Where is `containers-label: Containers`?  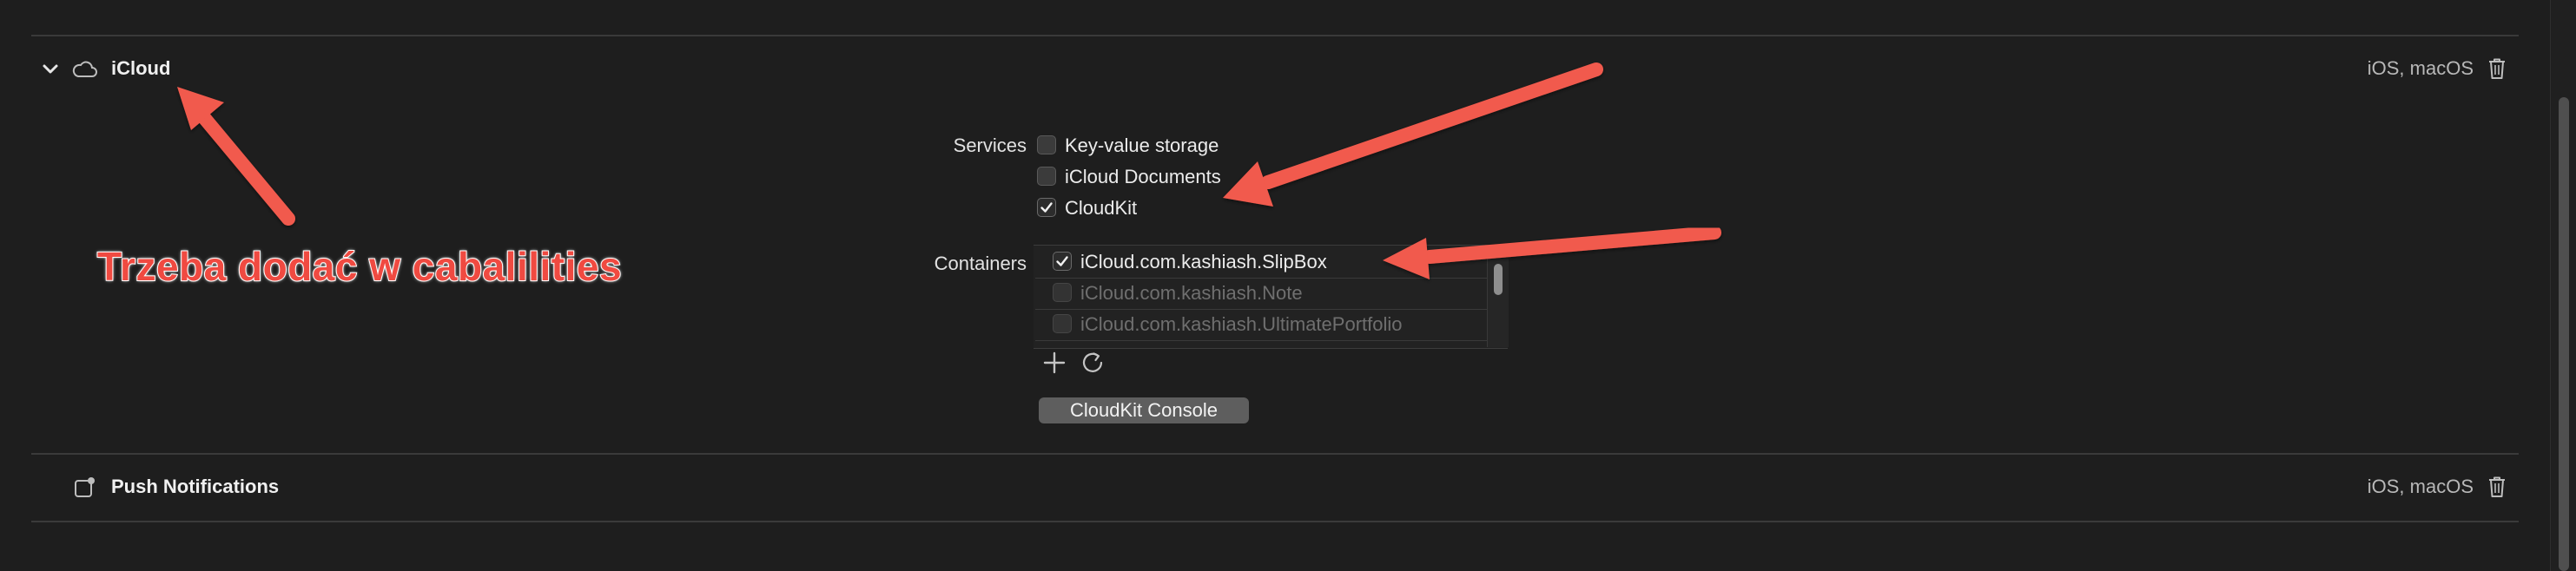
containers-label: Containers is located at coordinates (980, 264).